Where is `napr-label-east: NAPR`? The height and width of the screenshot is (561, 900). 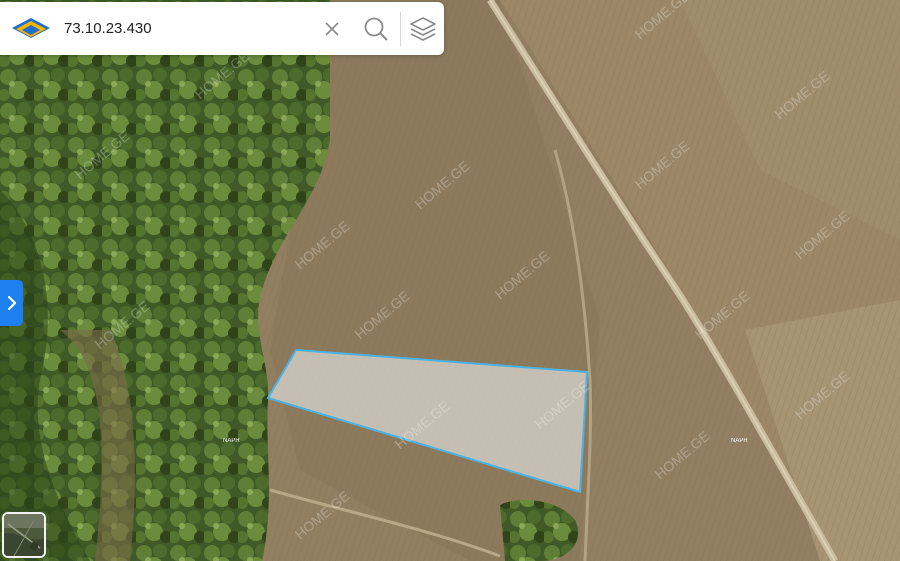
napr-label-east: NAPR is located at coordinates (739, 441).